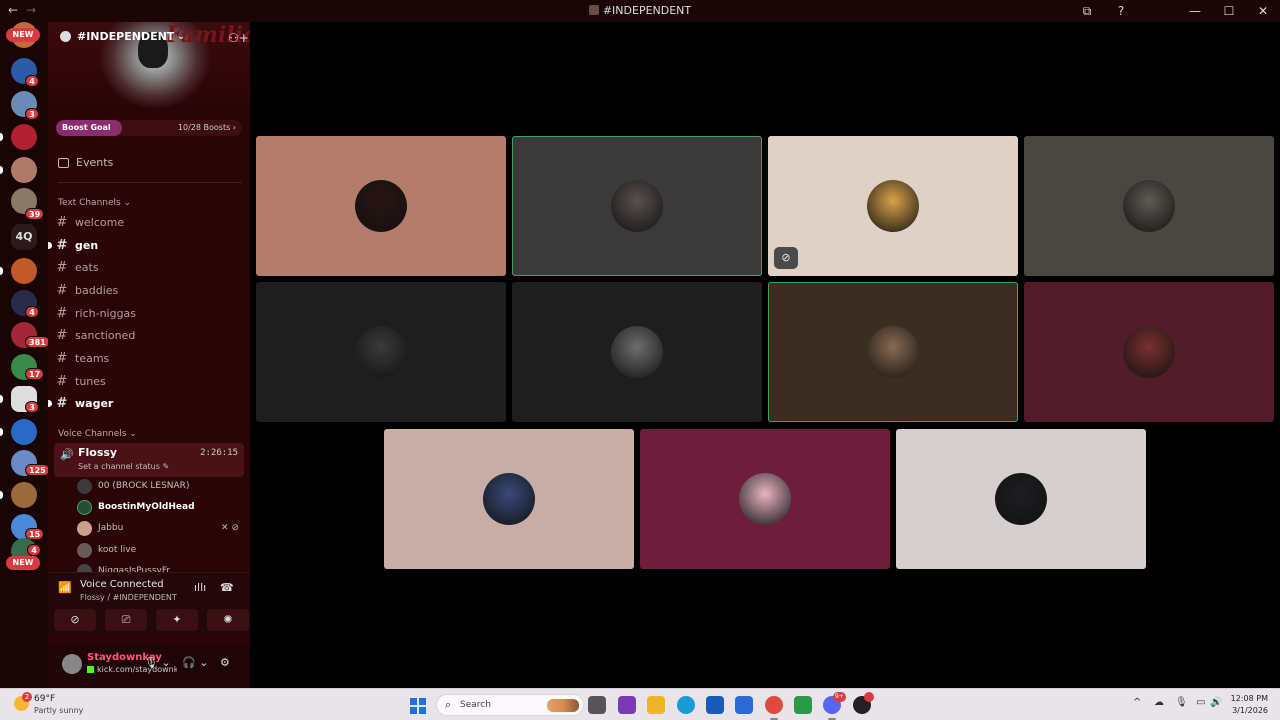 Image resolution: width=1280 pixels, height=720 pixels. What do you see at coordinates (117, 550) in the screenshot?
I see `voice-user-name: koot live` at bounding box center [117, 550].